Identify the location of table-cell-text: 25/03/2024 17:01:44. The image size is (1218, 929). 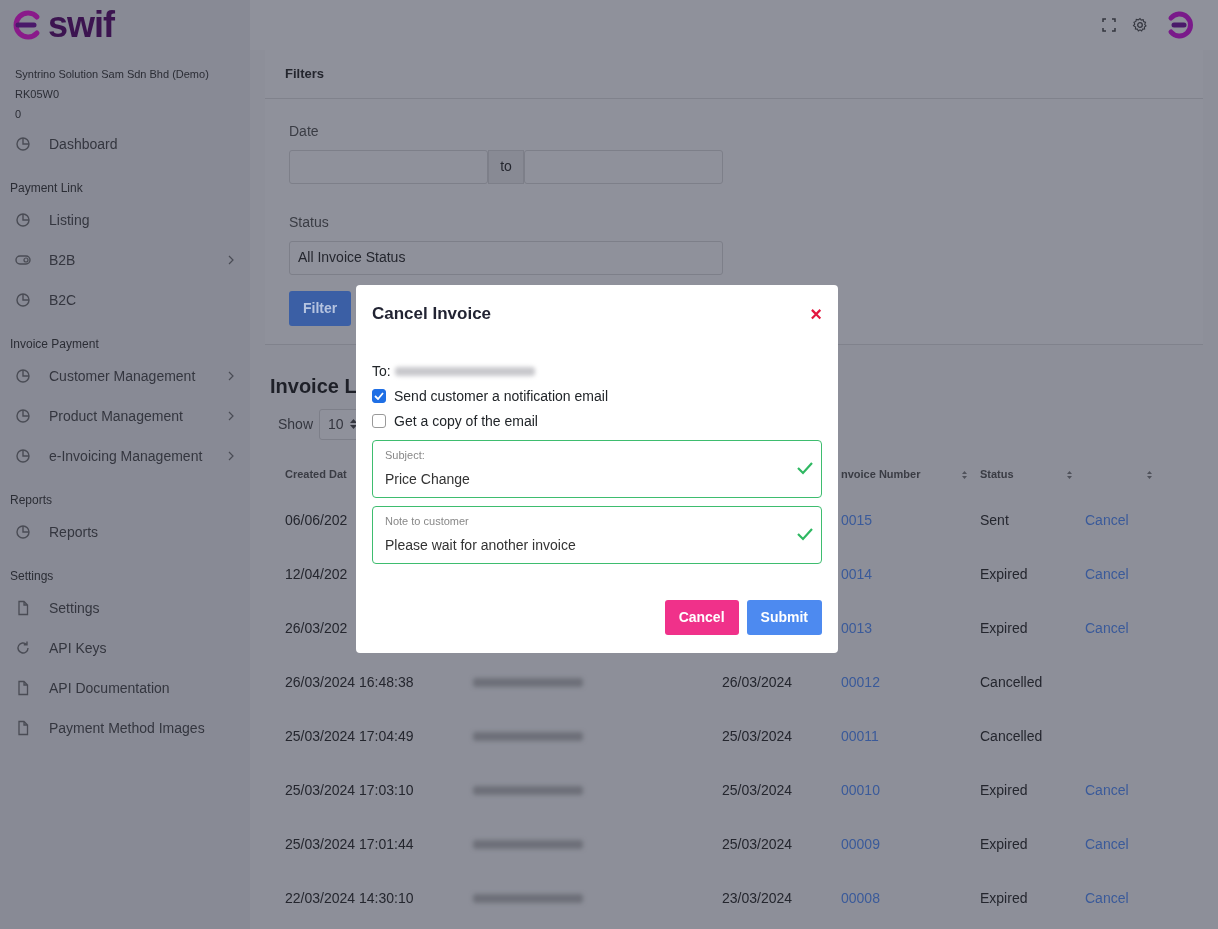
(349, 844).